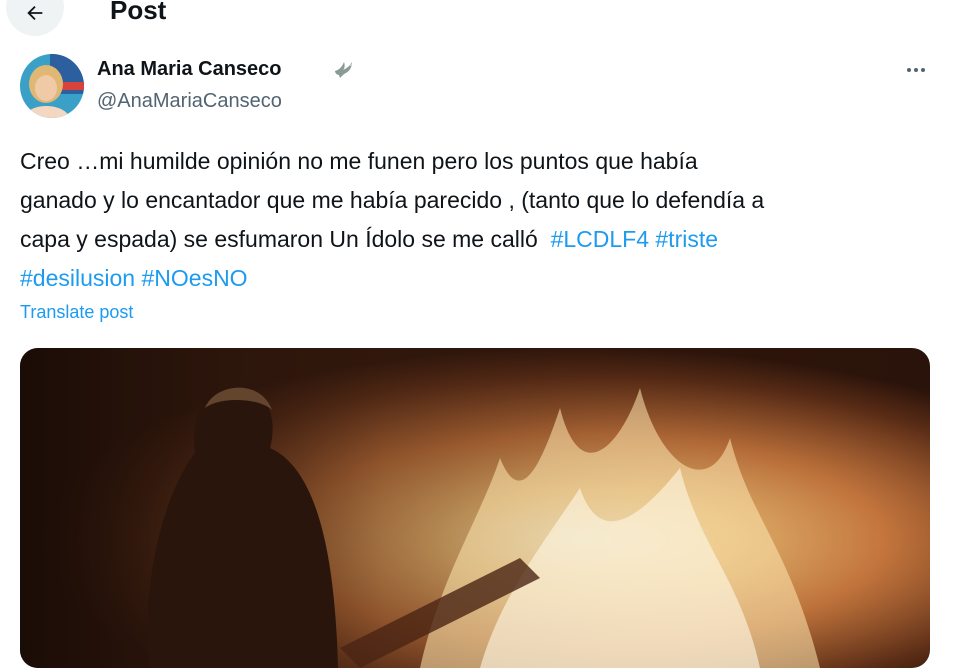 This screenshot has height=668, width=960. I want to click on hashtag-noesno: #NOesNO, so click(194, 278).